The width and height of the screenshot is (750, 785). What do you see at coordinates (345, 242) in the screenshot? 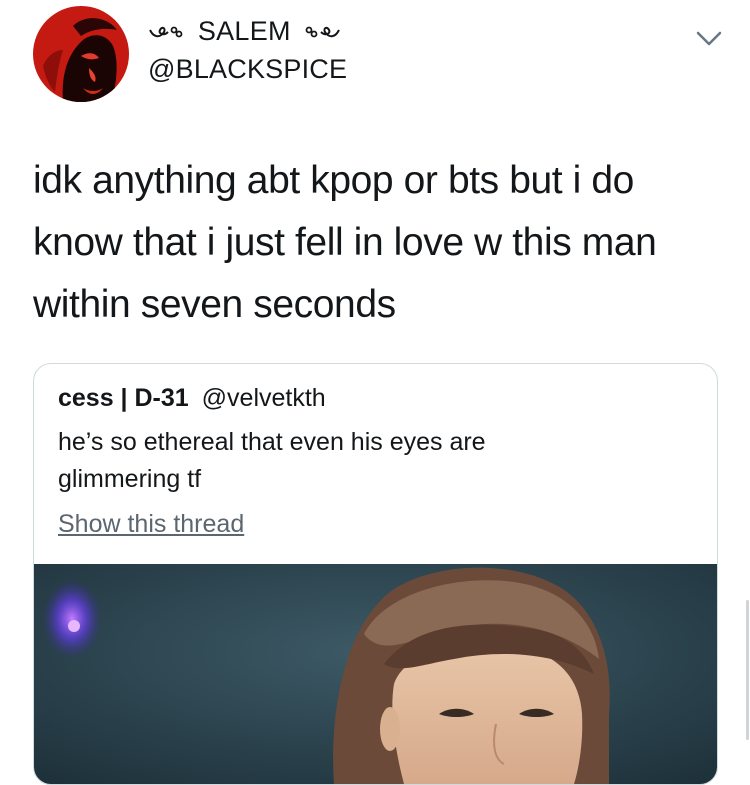
I see `tweet-text-line: know that i just fell in love w this man` at bounding box center [345, 242].